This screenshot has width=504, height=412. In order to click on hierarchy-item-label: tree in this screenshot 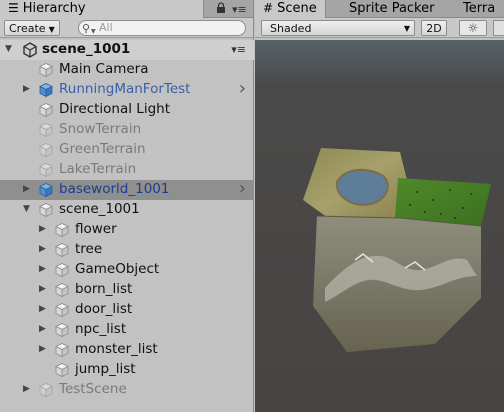, I will do `click(89, 249)`.